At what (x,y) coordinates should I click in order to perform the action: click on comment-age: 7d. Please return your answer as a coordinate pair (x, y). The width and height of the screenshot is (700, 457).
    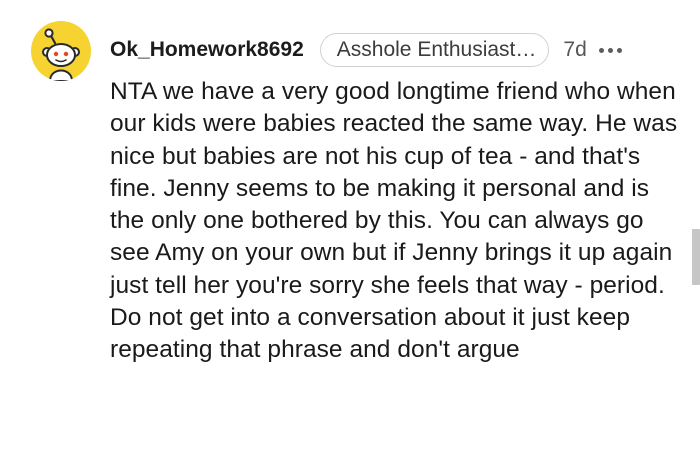
    Looking at the image, I should click on (575, 49).